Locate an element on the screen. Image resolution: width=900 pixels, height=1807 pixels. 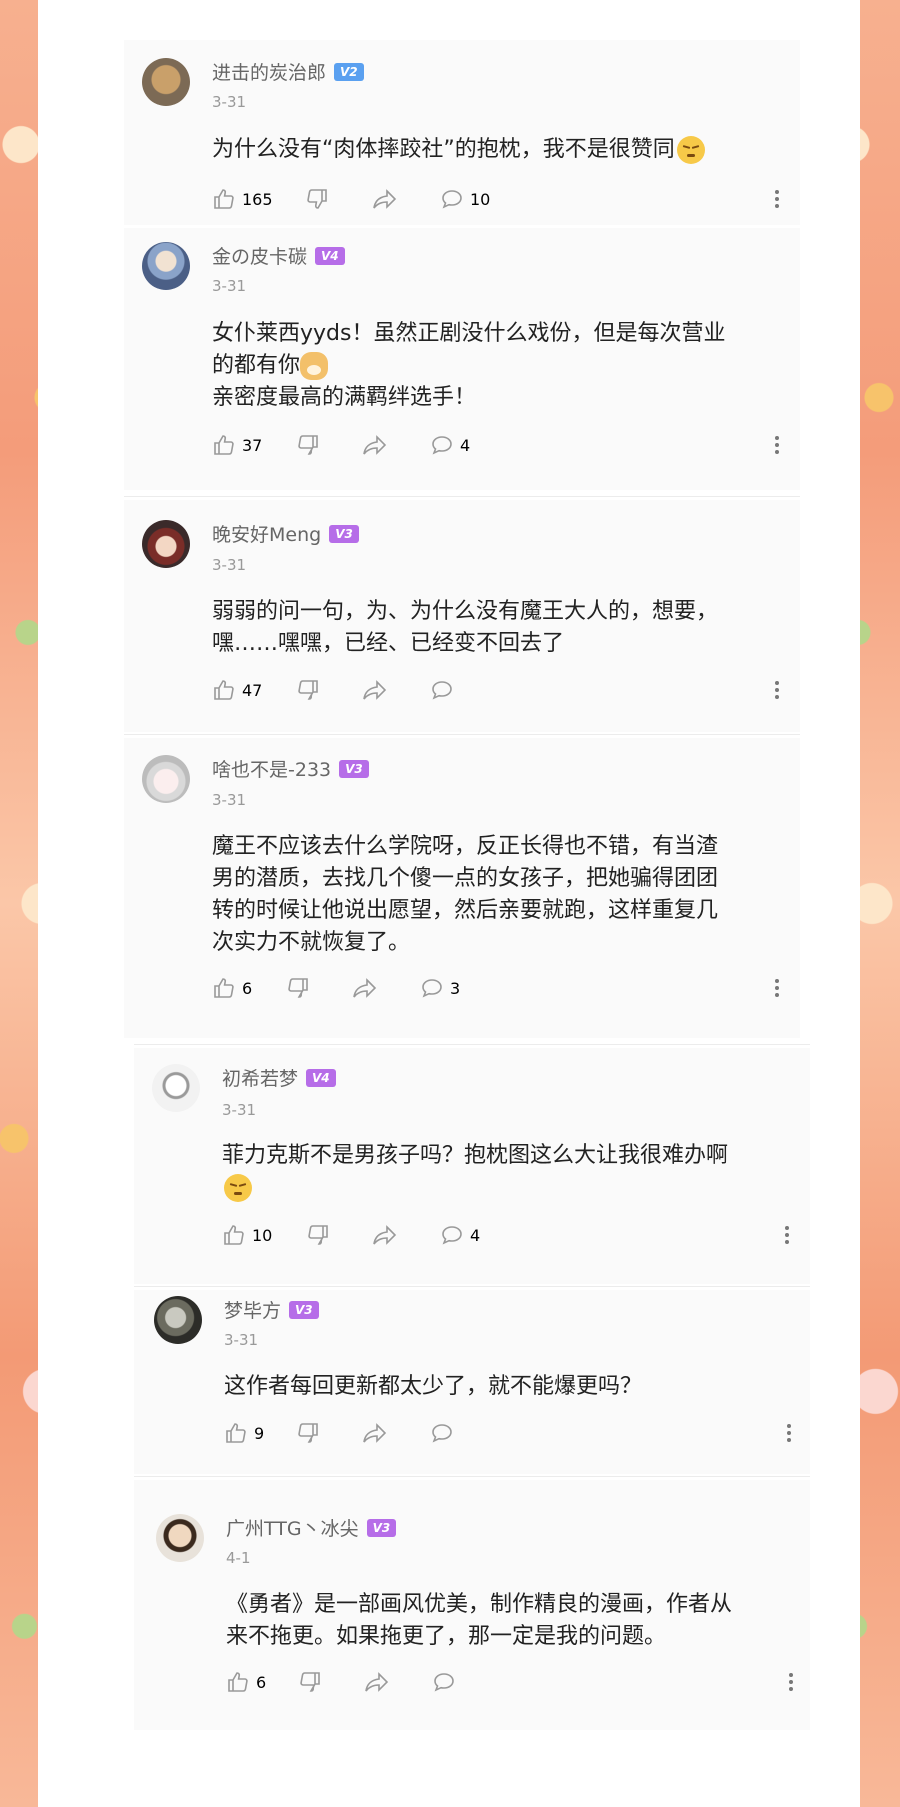
username: 金の皮卡碳 V4 is located at coordinates (278, 255).